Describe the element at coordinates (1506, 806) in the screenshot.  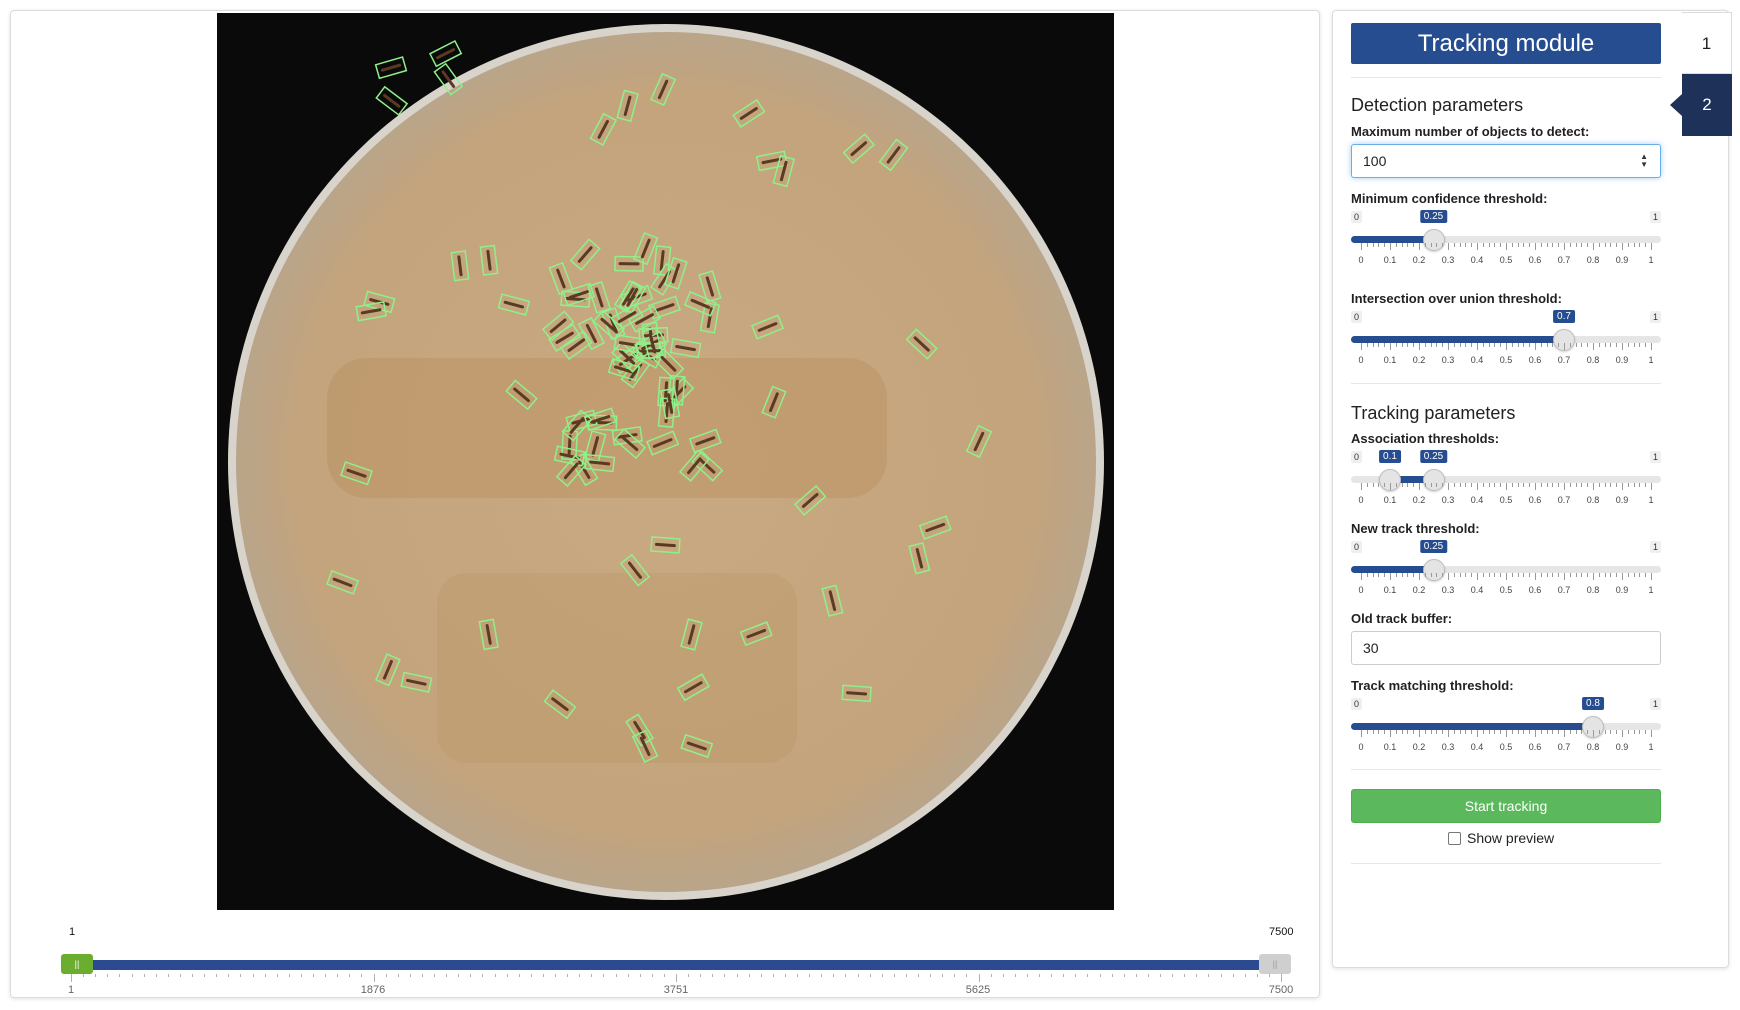
I see `start-tracking-button: Start tracking` at that location.